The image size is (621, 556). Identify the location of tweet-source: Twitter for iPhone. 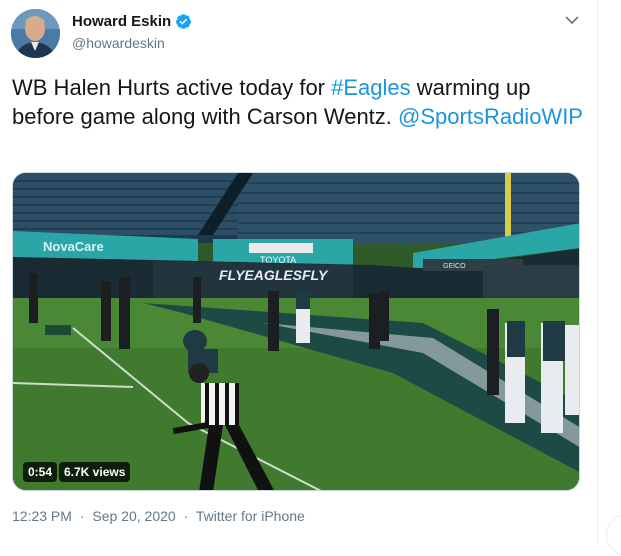
(250, 516).